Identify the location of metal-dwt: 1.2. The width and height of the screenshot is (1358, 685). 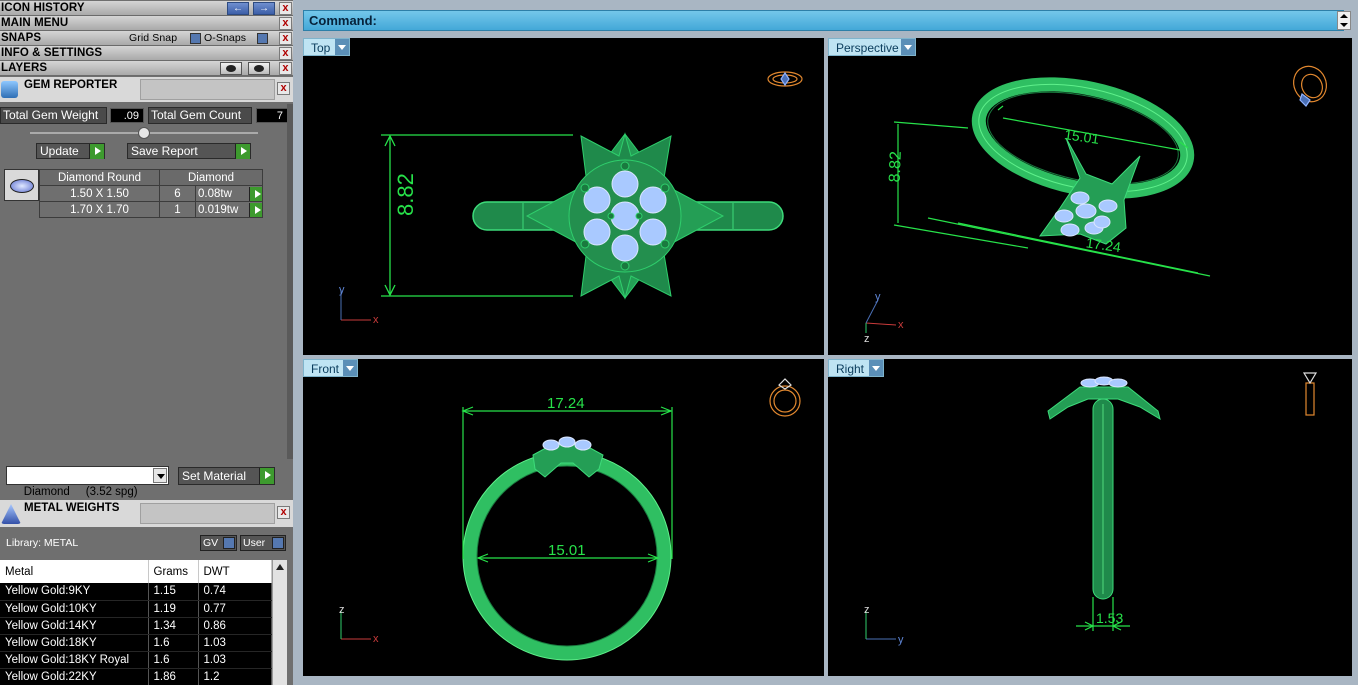
(235, 676).